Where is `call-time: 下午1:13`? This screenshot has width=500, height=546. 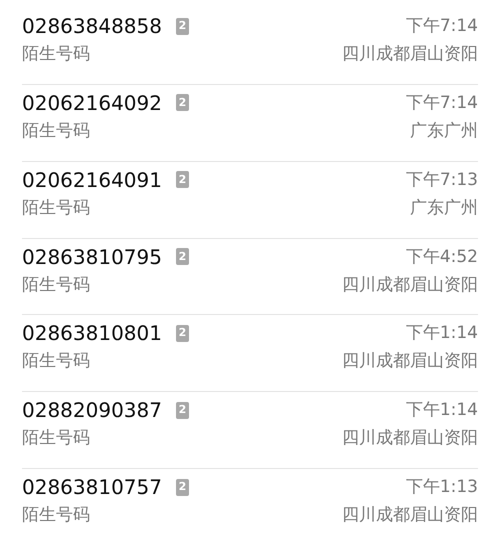
call-time: 下午1:13 is located at coordinates (442, 488).